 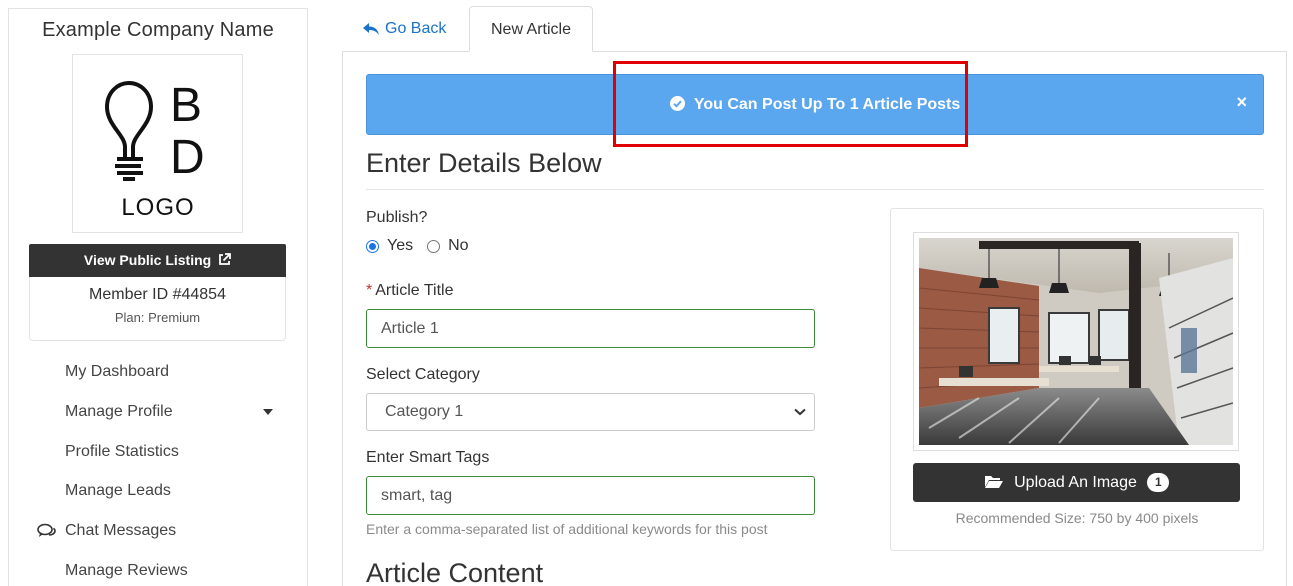 I want to click on view-public-listing-button: View Public Listing, so click(x=157, y=260).